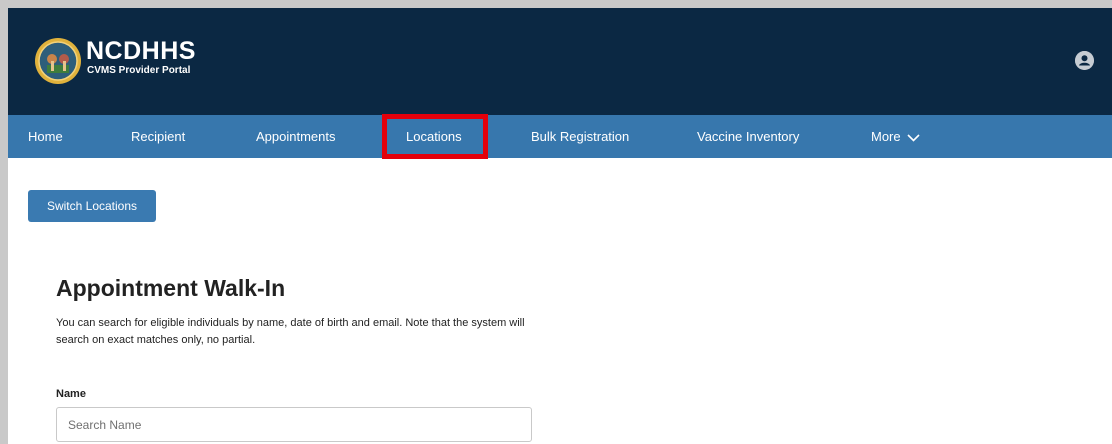 Image resolution: width=1112 pixels, height=444 pixels. I want to click on nav-vaccine-inventory: Vaccine Inventory, so click(748, 136).